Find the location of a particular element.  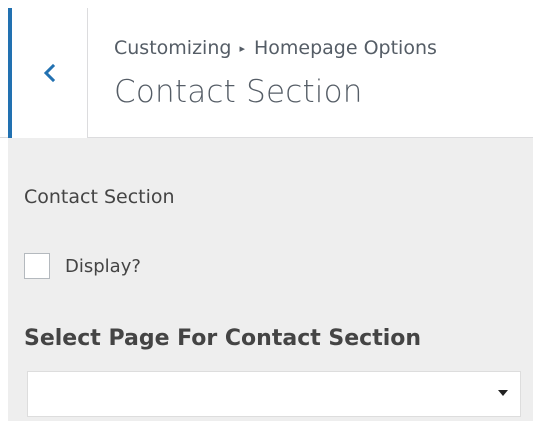

breadcrumb: Customizing ▸ Homepage Options is located at coordinates (275, 48).